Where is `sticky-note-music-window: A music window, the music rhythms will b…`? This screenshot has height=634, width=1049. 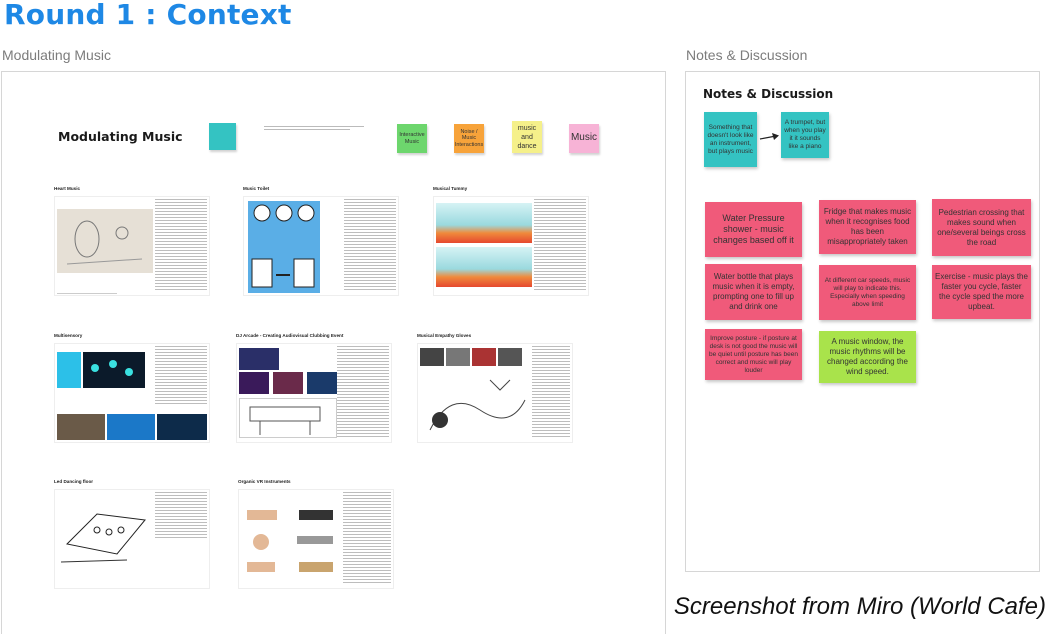 sticky-note-music-window: A music window, the music rhythms will b… is located at coordinates (867, 357).